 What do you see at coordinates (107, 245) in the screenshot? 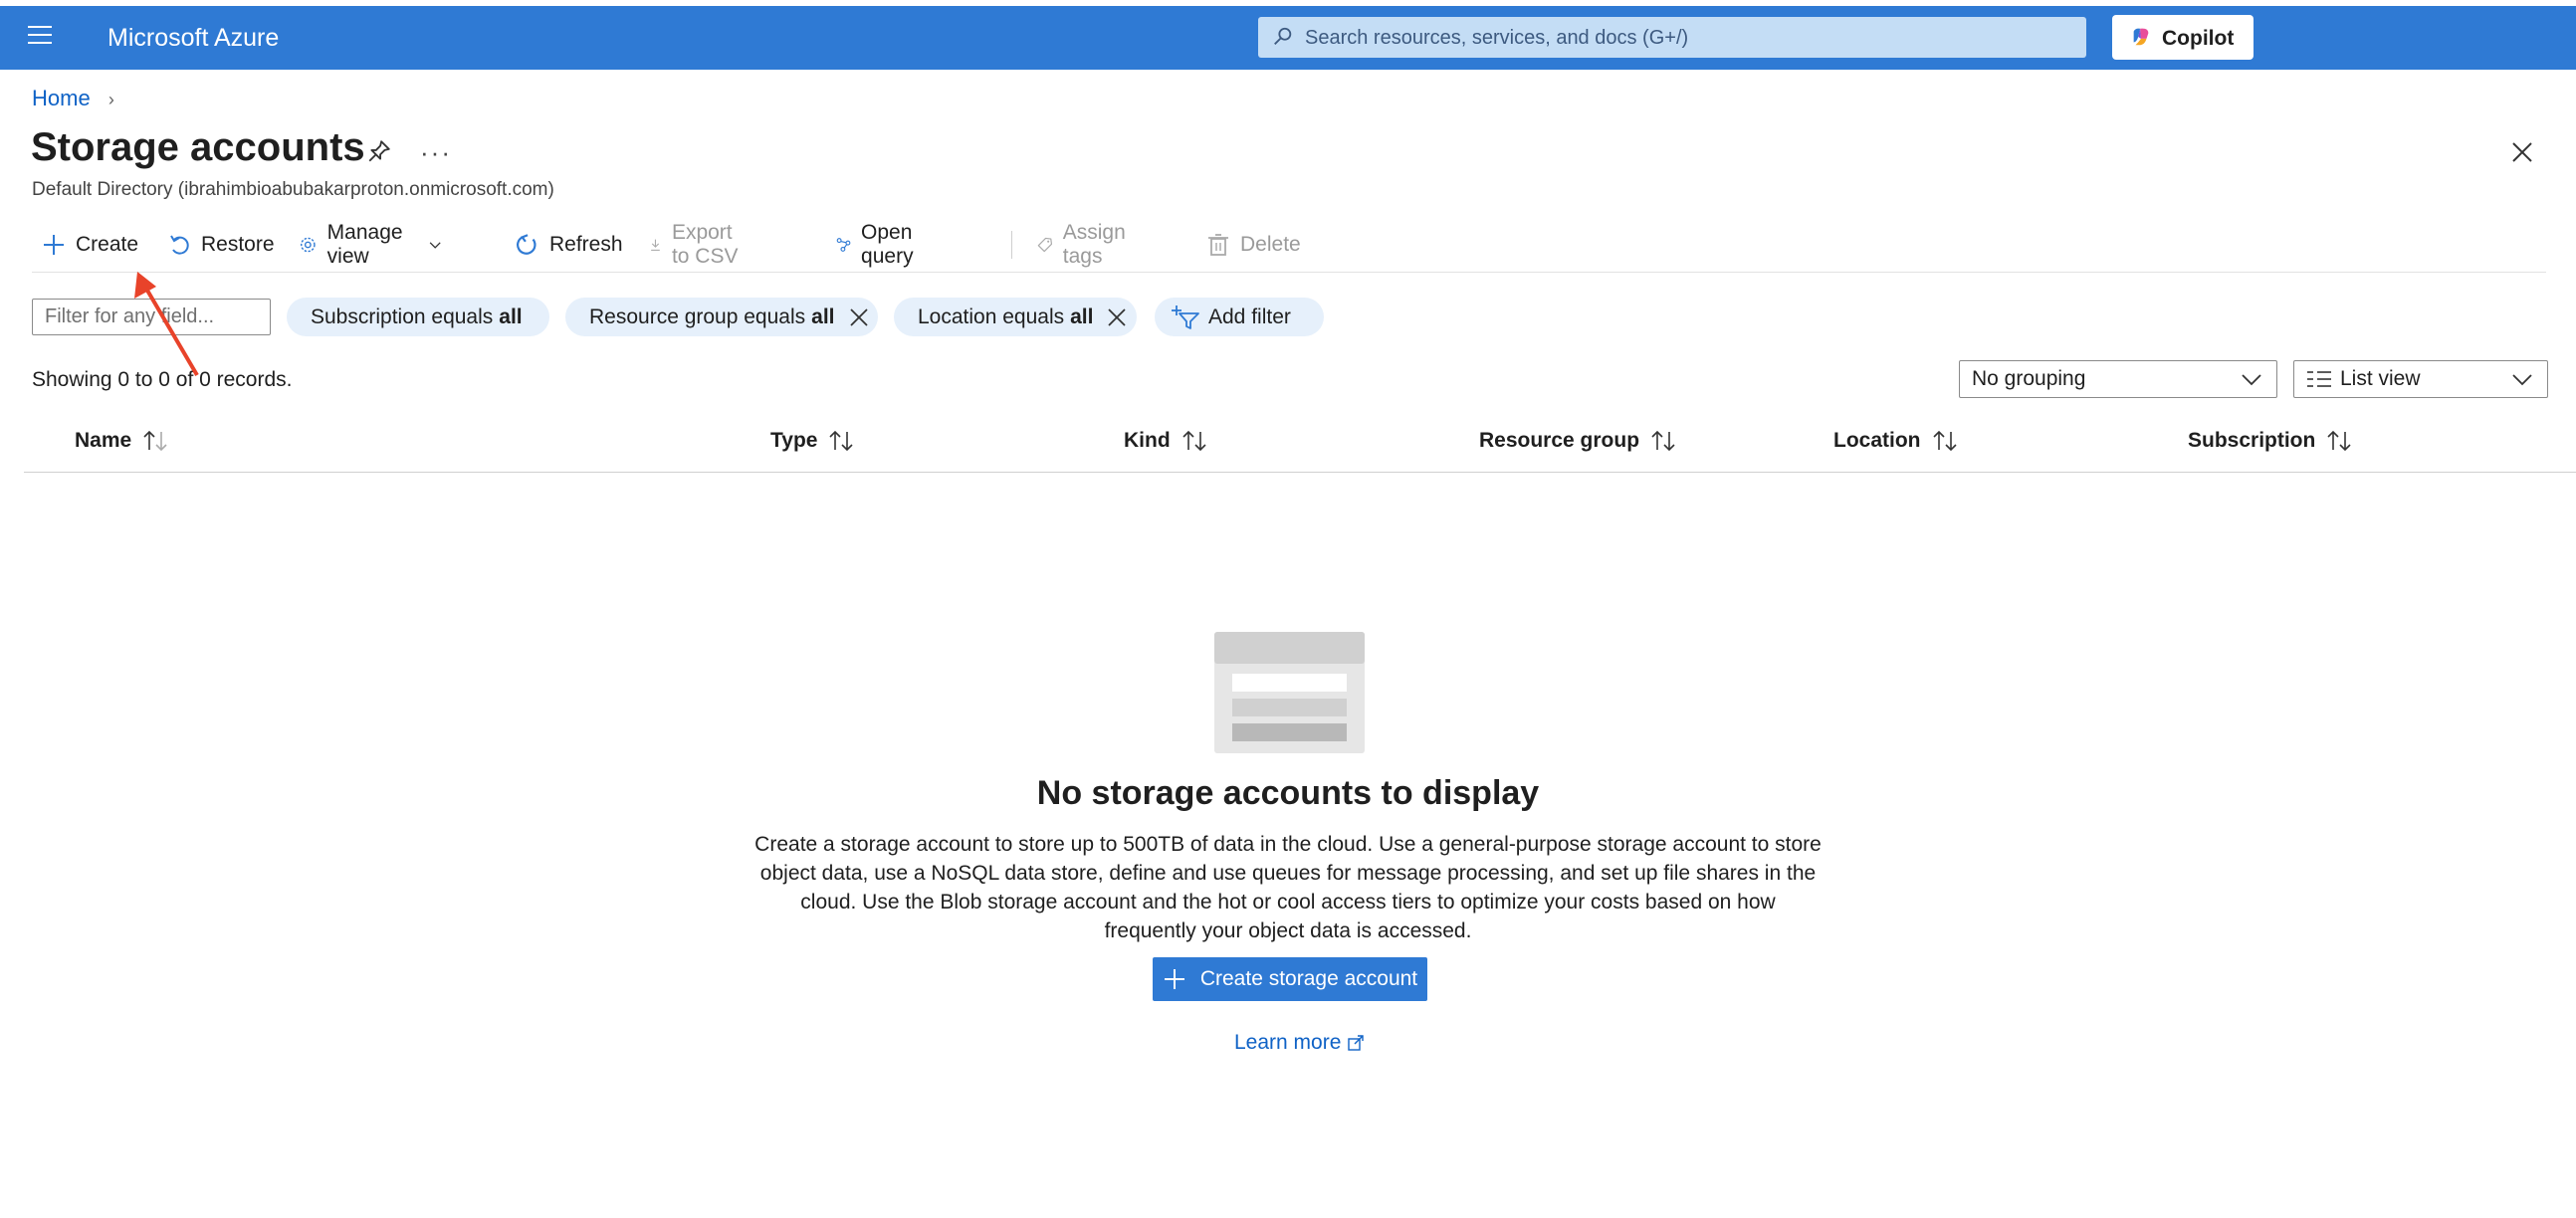
I see `create-label: Create` at bounding box center [107, 245].